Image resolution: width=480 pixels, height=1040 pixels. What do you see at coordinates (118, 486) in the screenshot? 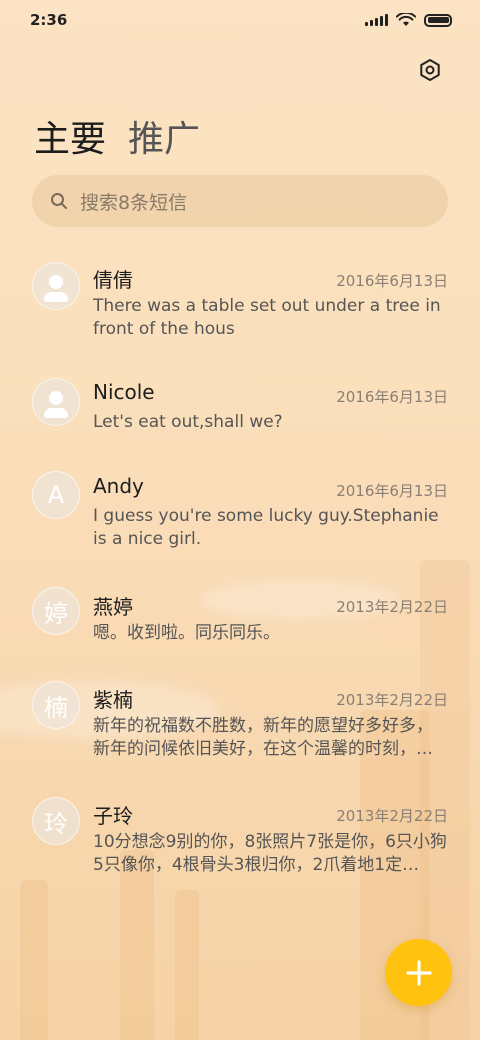
I see `contact-name: Andy` at bounding box center [118, 486].